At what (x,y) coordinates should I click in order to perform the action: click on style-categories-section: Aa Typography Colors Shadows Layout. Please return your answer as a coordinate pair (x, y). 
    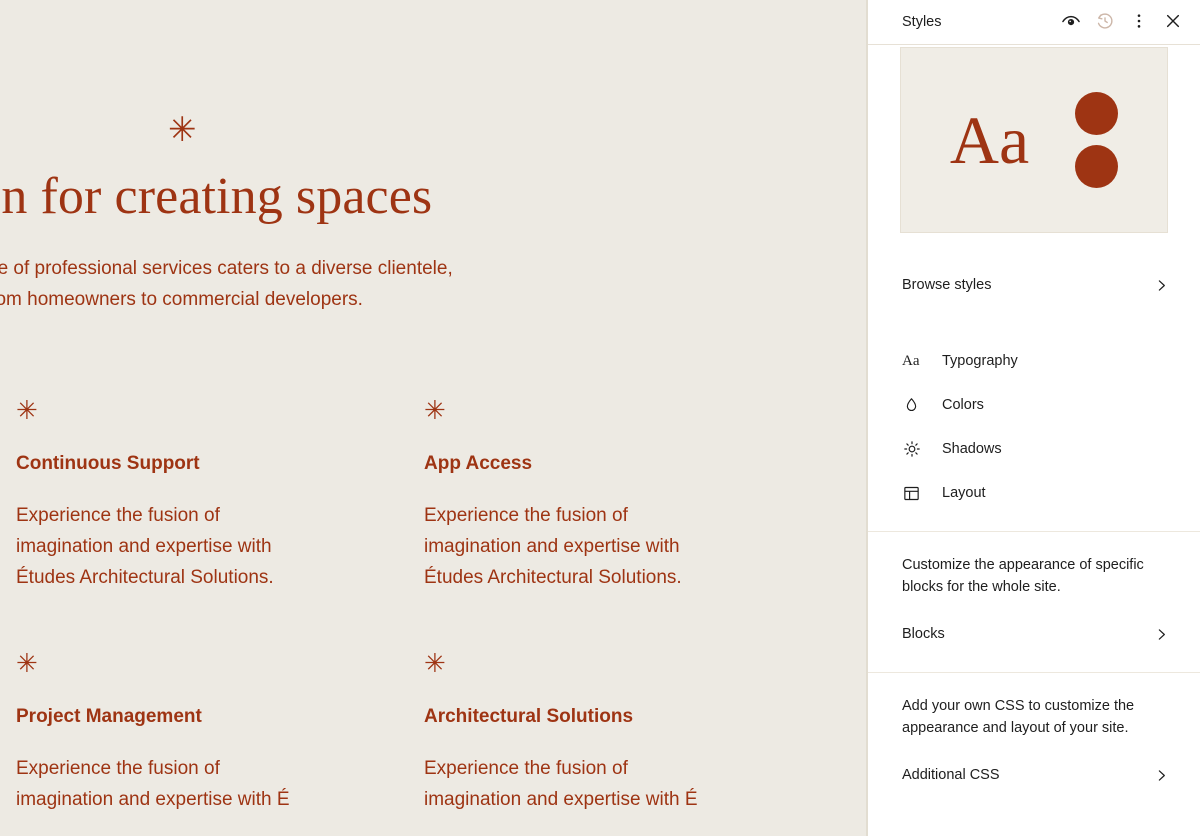
    Looking at the image, I should click on (1034, 427).